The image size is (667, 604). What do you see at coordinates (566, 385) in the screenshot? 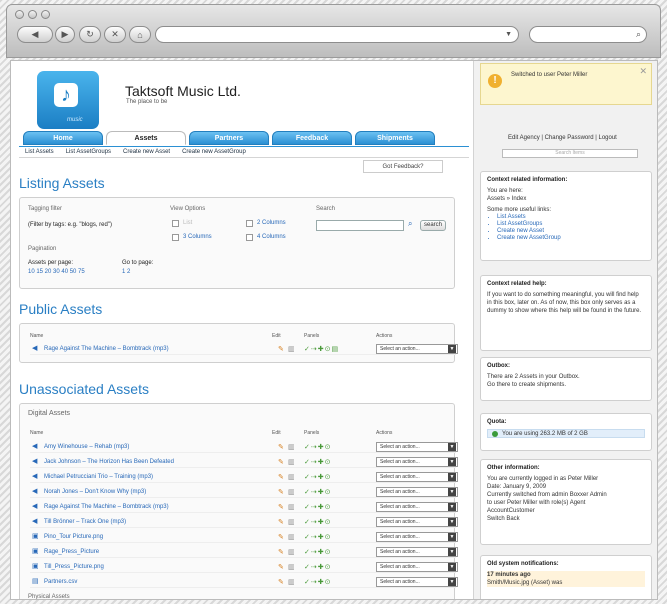
I see `outbox-create-text: Go there to create shipments.` at bounding box center [566, 385].